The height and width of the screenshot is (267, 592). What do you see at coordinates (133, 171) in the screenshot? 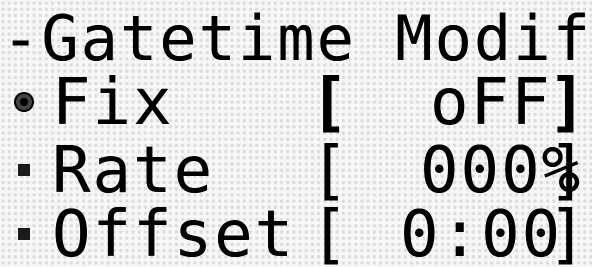
I see `menu-item-label: Rate` at bounding box center [133, 171].